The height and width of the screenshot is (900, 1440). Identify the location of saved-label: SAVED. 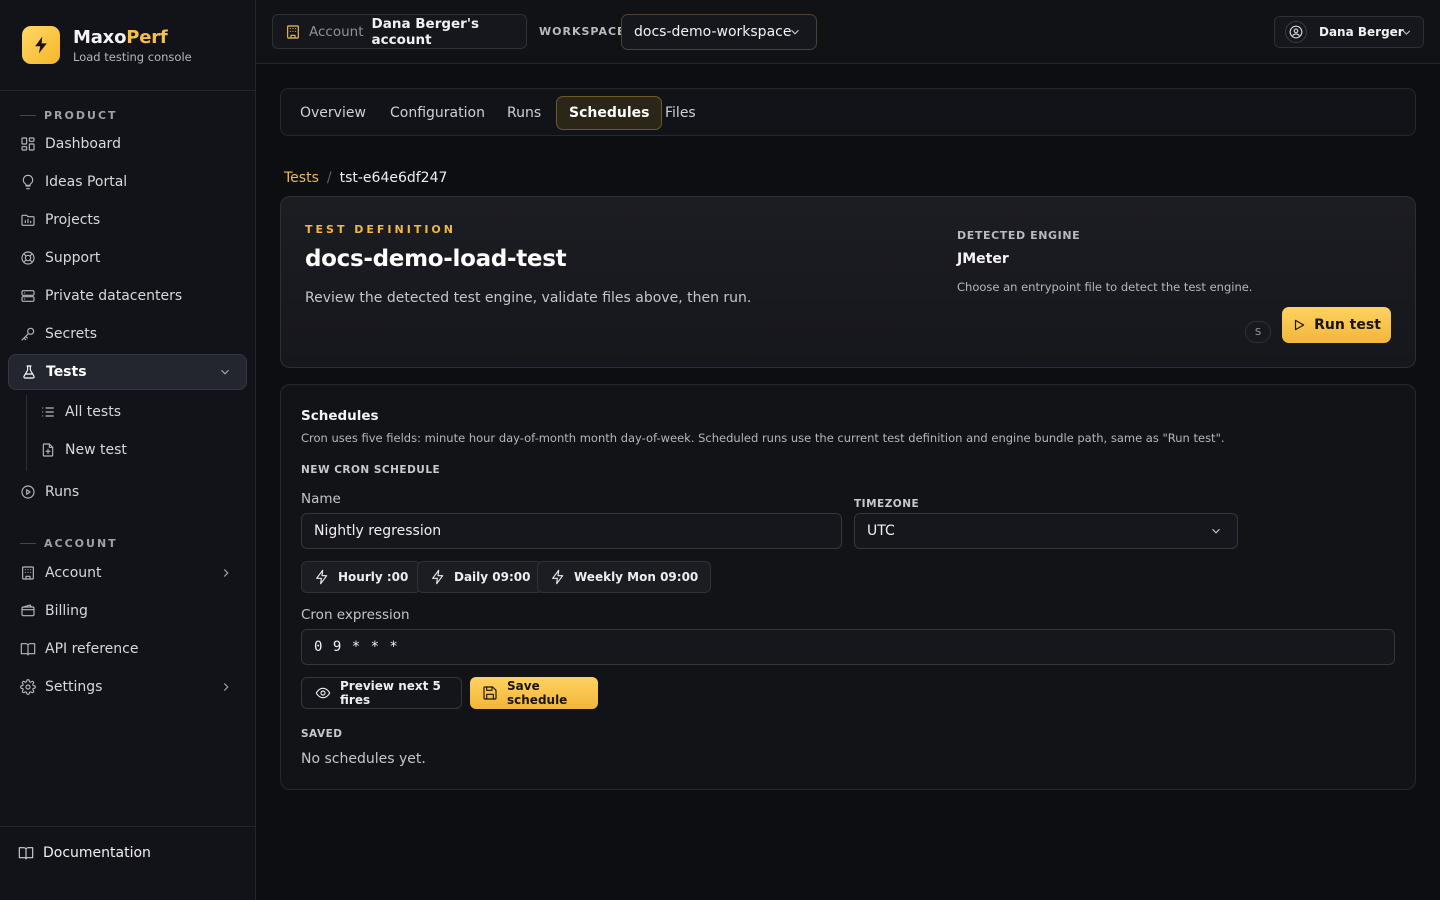
(322, 734).